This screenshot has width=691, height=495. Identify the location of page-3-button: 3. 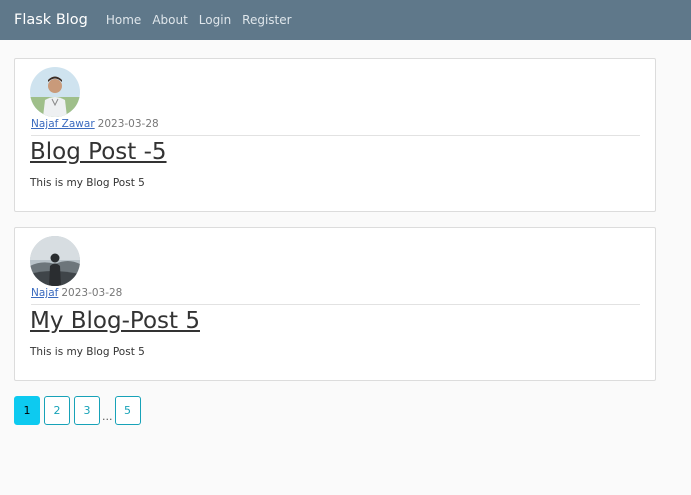
(87, 410).